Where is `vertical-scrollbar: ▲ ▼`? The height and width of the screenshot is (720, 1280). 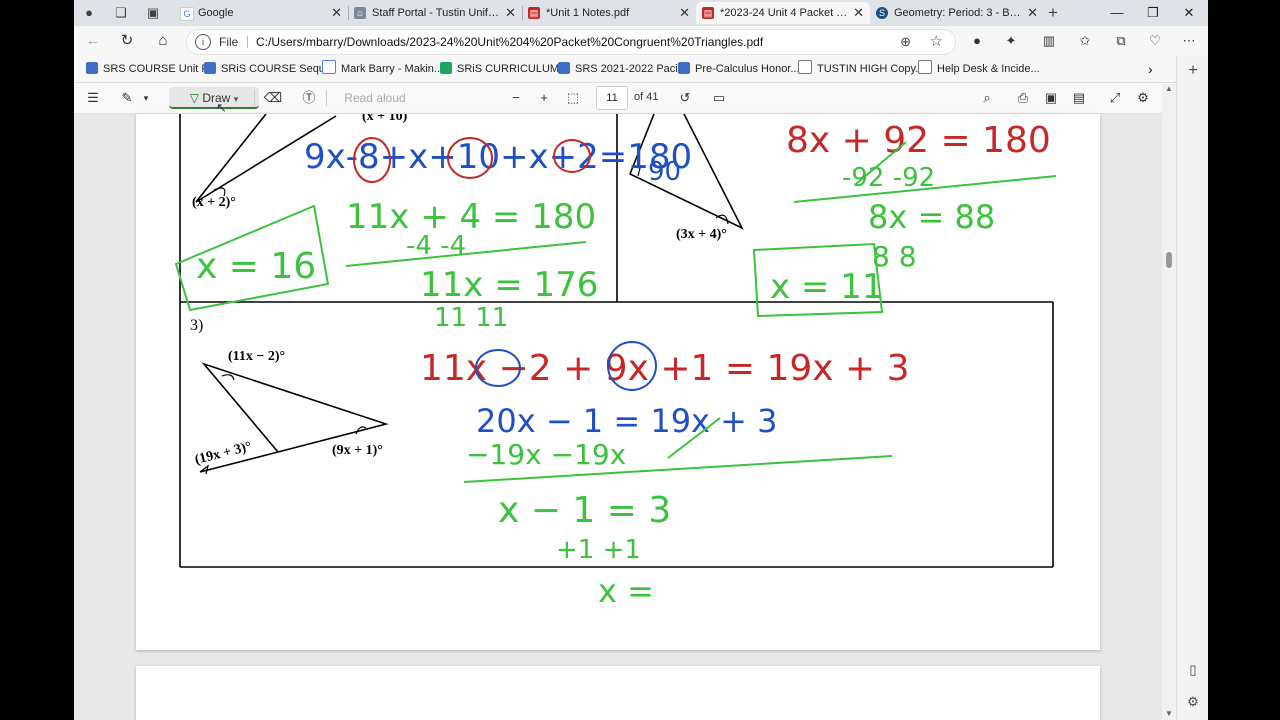 vertical-scrollbar: ▲ ▼ is located at coordinates (1169, 402).